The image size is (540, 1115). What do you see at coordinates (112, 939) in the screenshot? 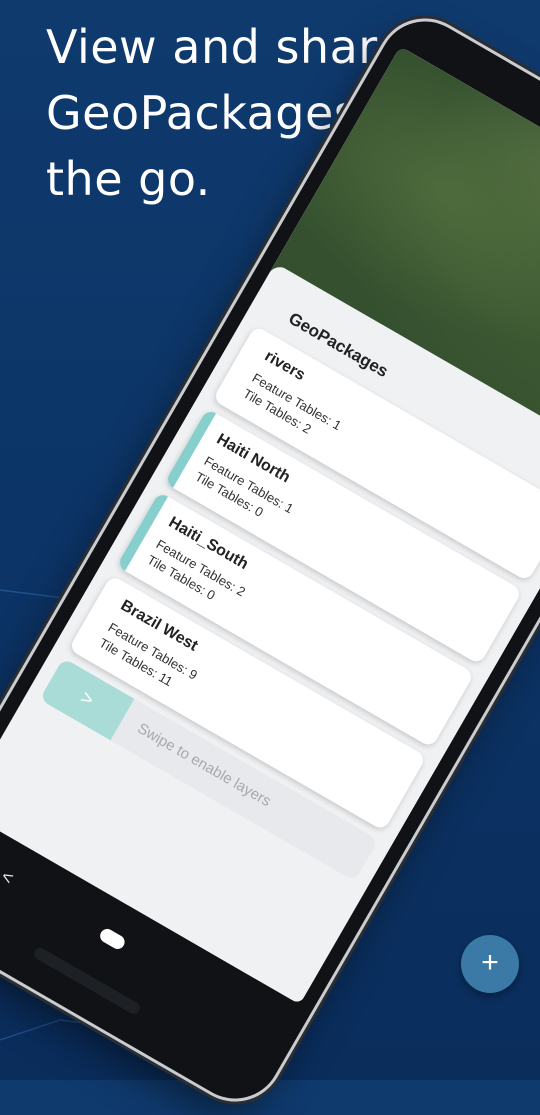
I see `home-icon` at bounding box center [112, 939].